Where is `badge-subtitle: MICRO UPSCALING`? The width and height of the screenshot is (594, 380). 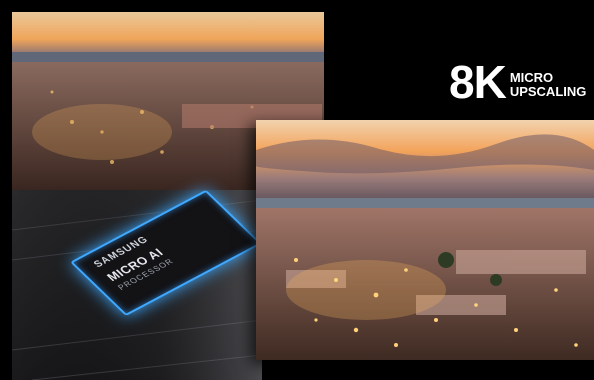 badge-subtitle: MICRO UPSCALING is located at coordinates (548, 85).